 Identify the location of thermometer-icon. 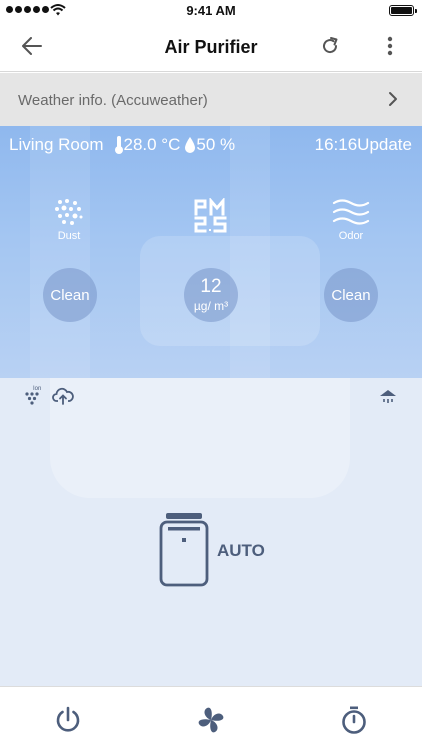
(118, 145).